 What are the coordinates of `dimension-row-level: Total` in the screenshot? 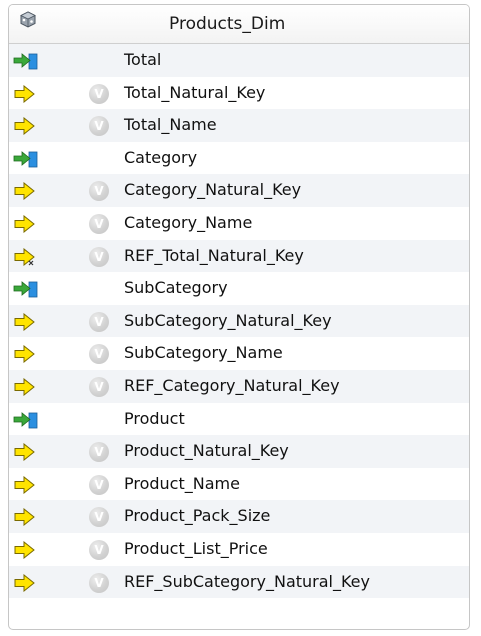 It's located at (239, 60).